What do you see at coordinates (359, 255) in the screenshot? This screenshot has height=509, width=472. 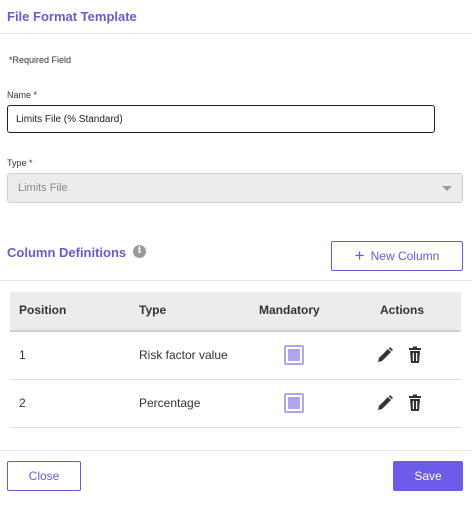 I see `plus-icon: +` at bounding box center [359, 255].